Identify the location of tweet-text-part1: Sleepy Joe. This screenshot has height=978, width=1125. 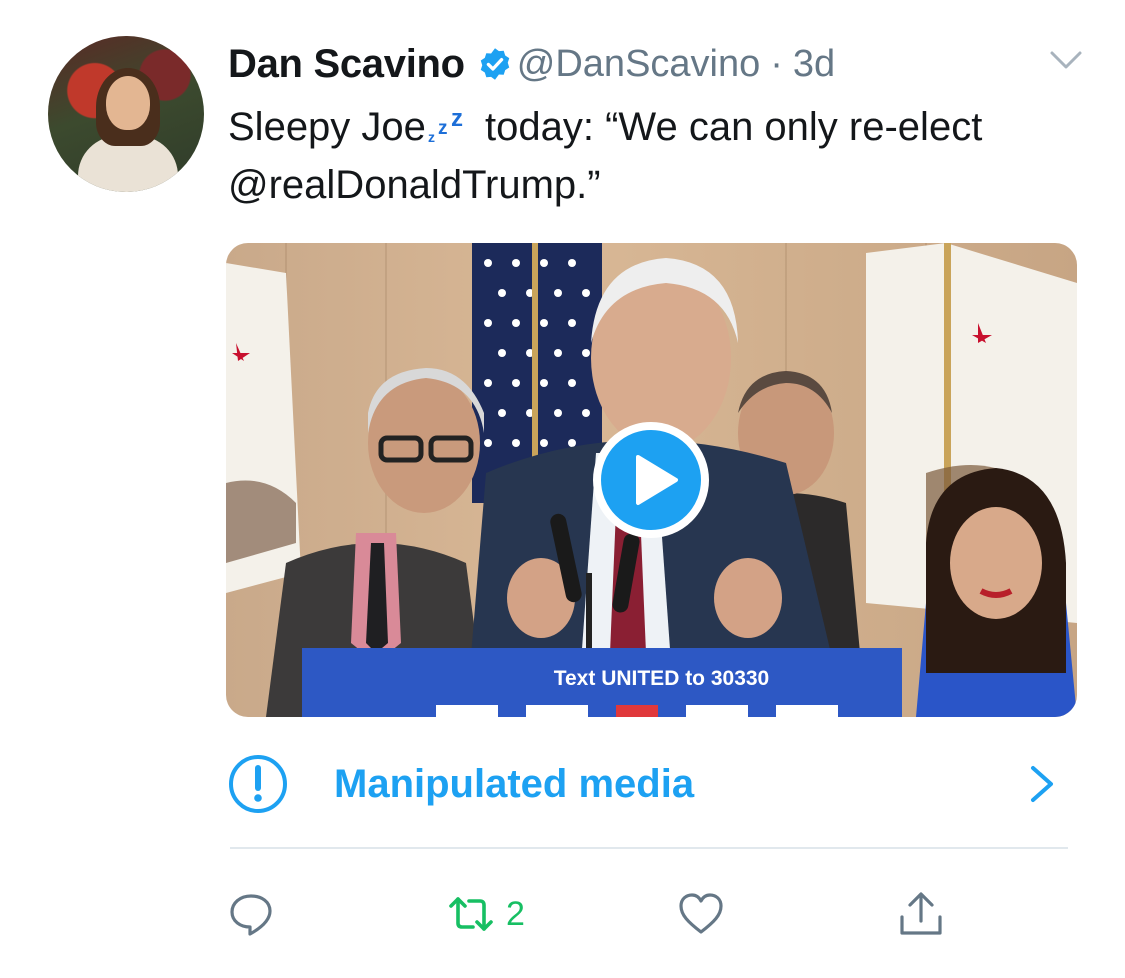
(327, 127).